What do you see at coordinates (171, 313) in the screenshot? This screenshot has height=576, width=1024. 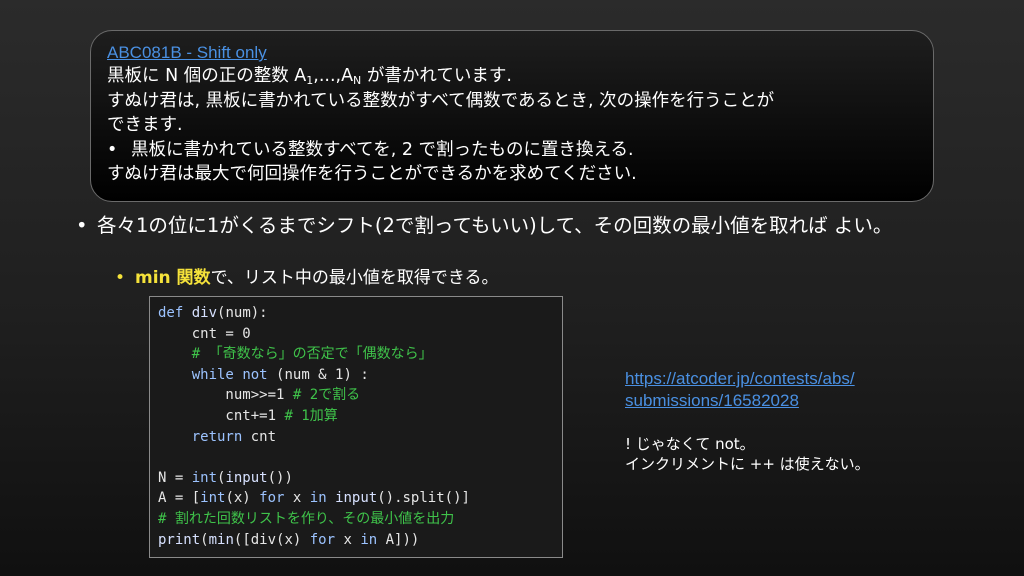 I see `code-token: def` at bounding box center [171, 313].